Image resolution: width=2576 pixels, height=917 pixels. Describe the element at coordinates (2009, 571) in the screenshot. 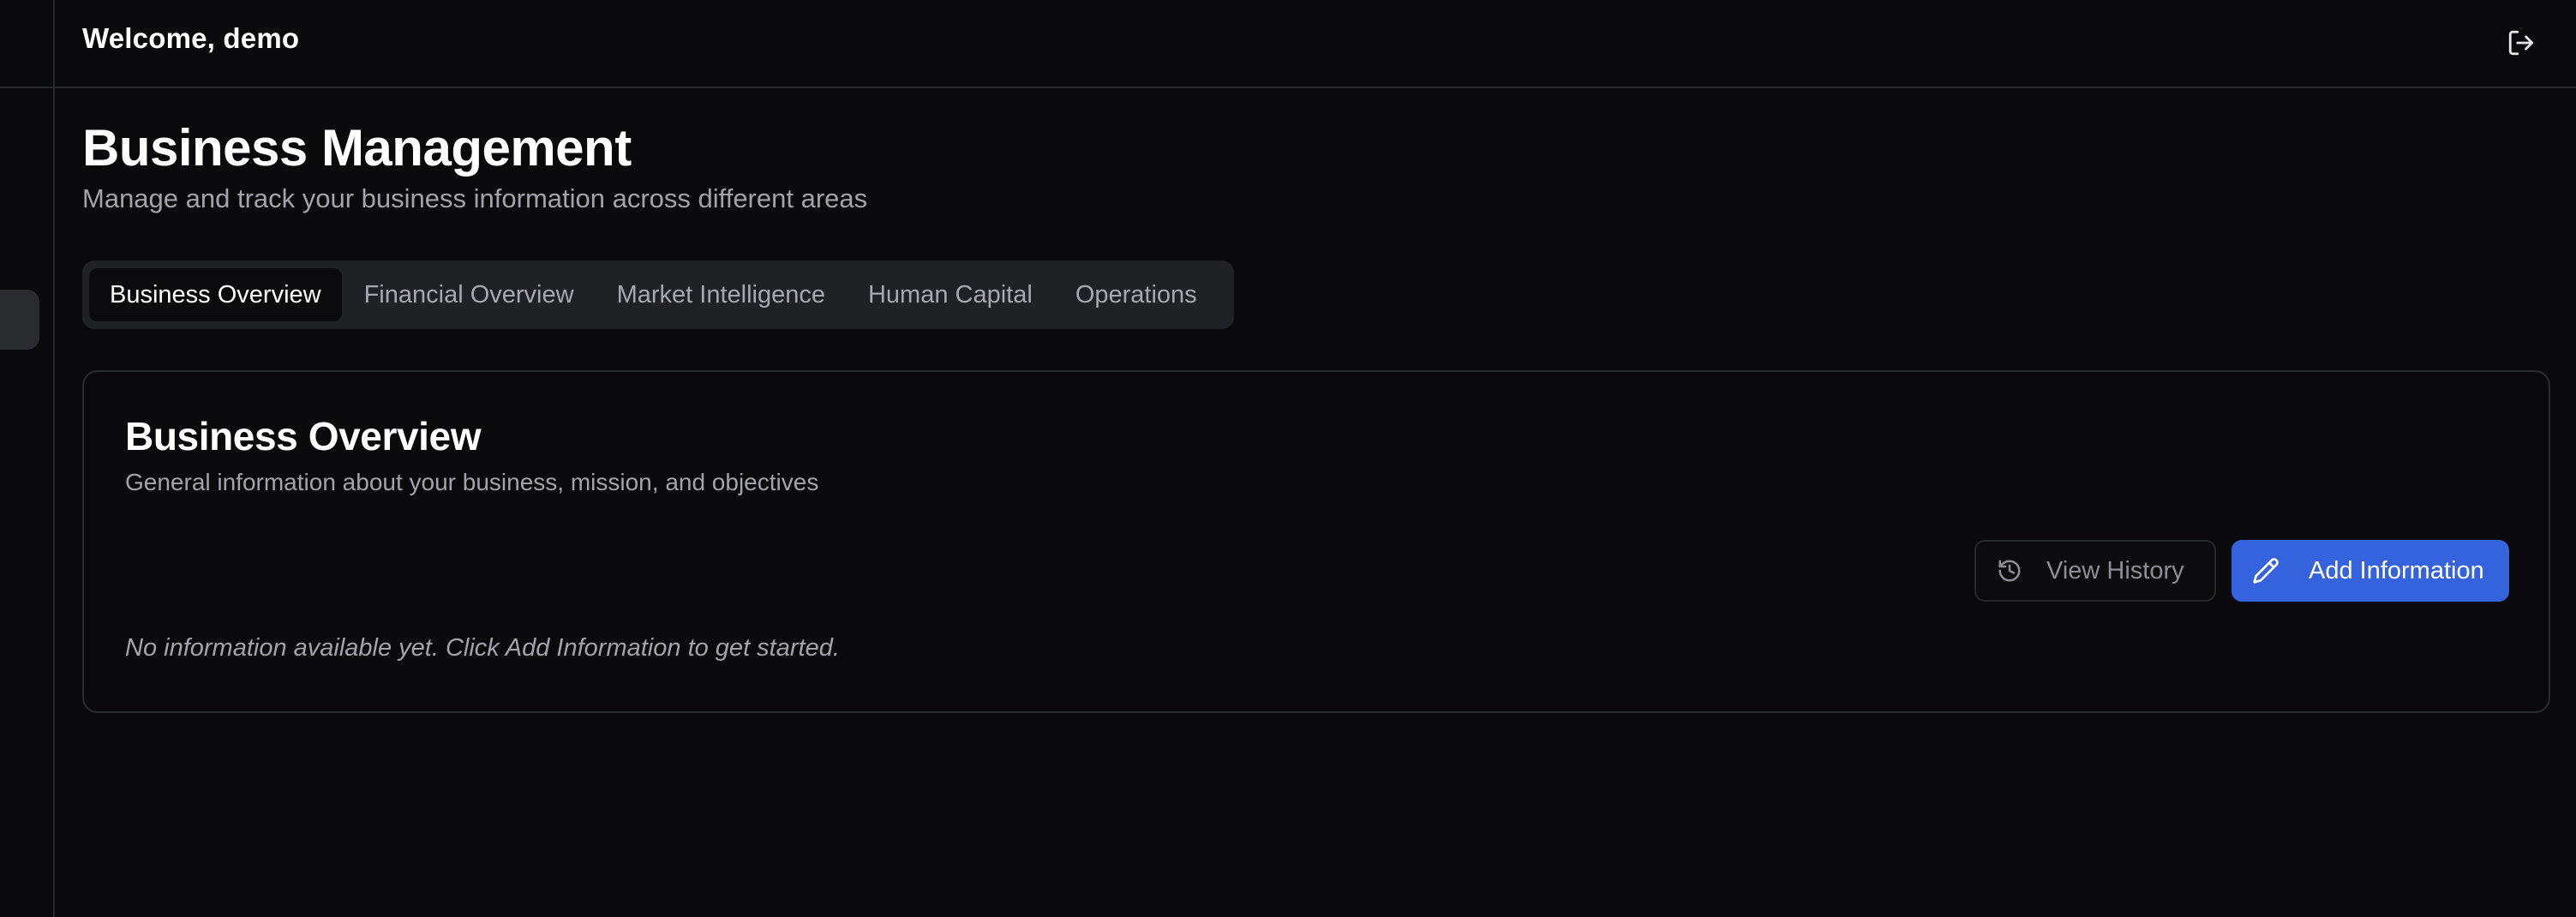

I see `history-icon` at that location.